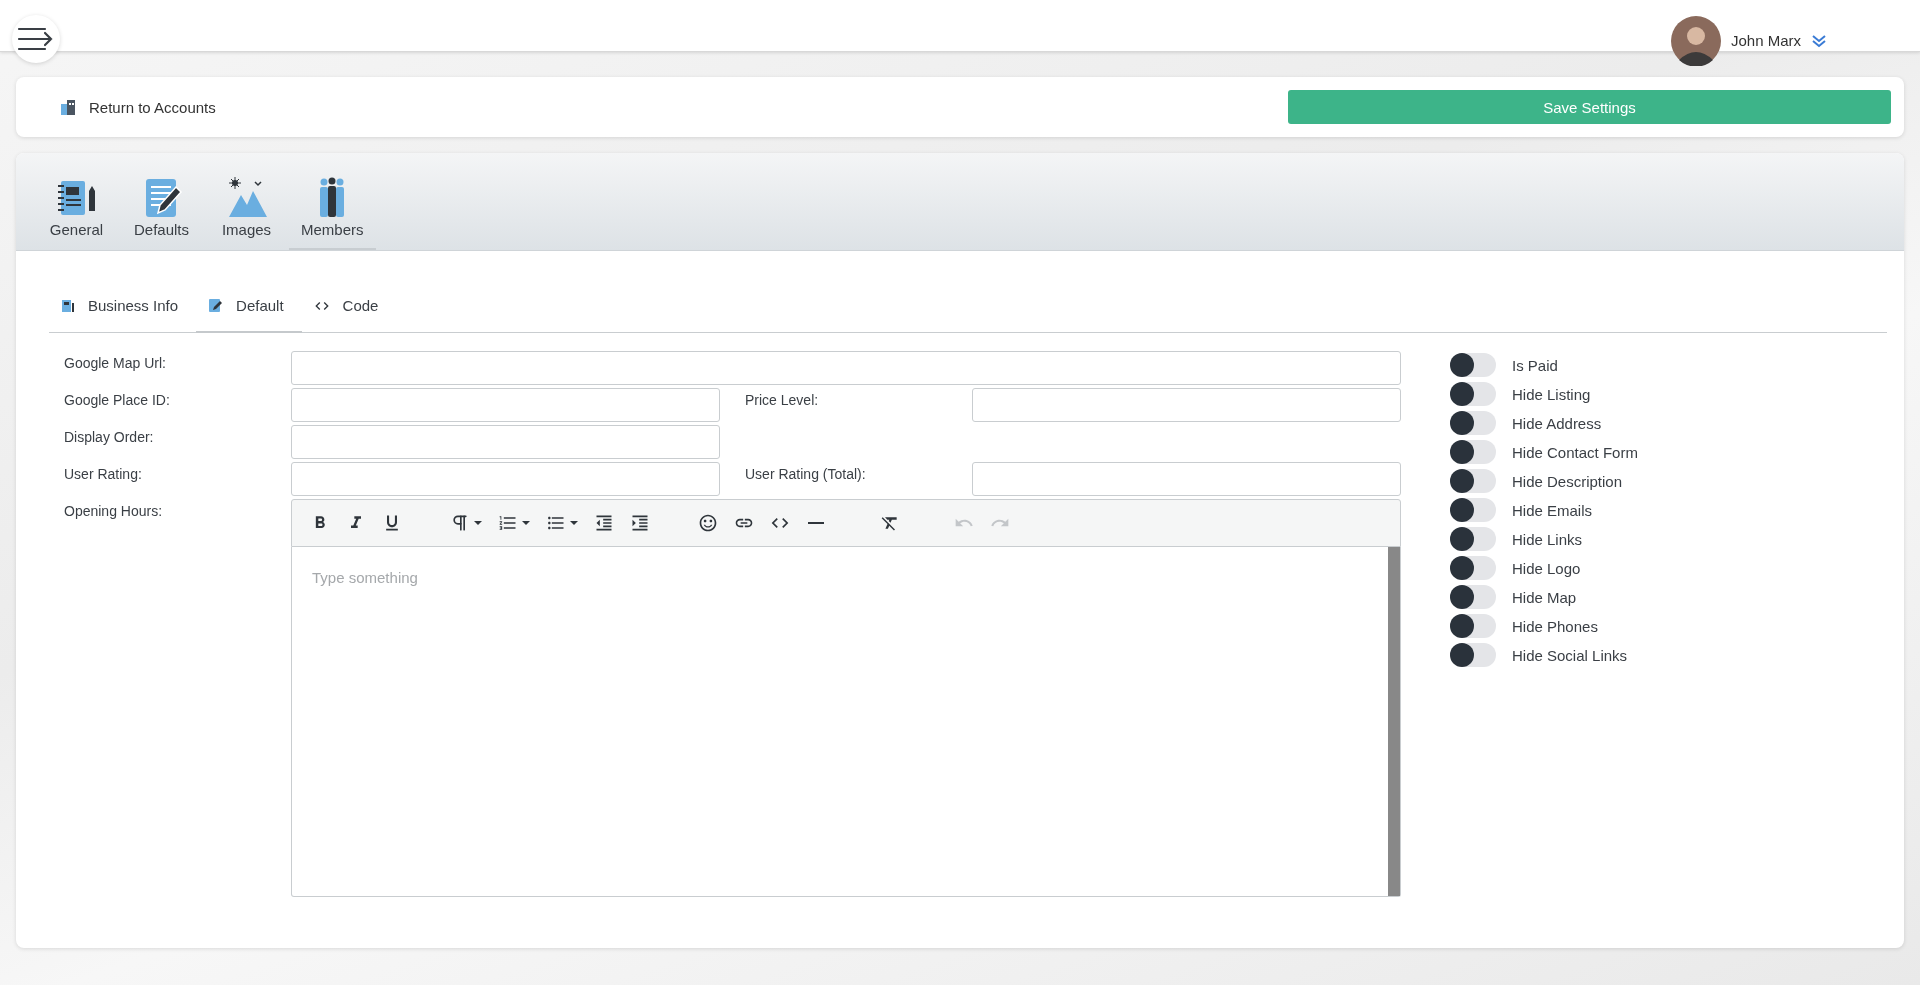 This screenshot has width=1920, height=985. What do you see at coordinates (117, 400) in the screenshot?
I see `field-label: Google Place ID:` at bounding box center [117, 400].